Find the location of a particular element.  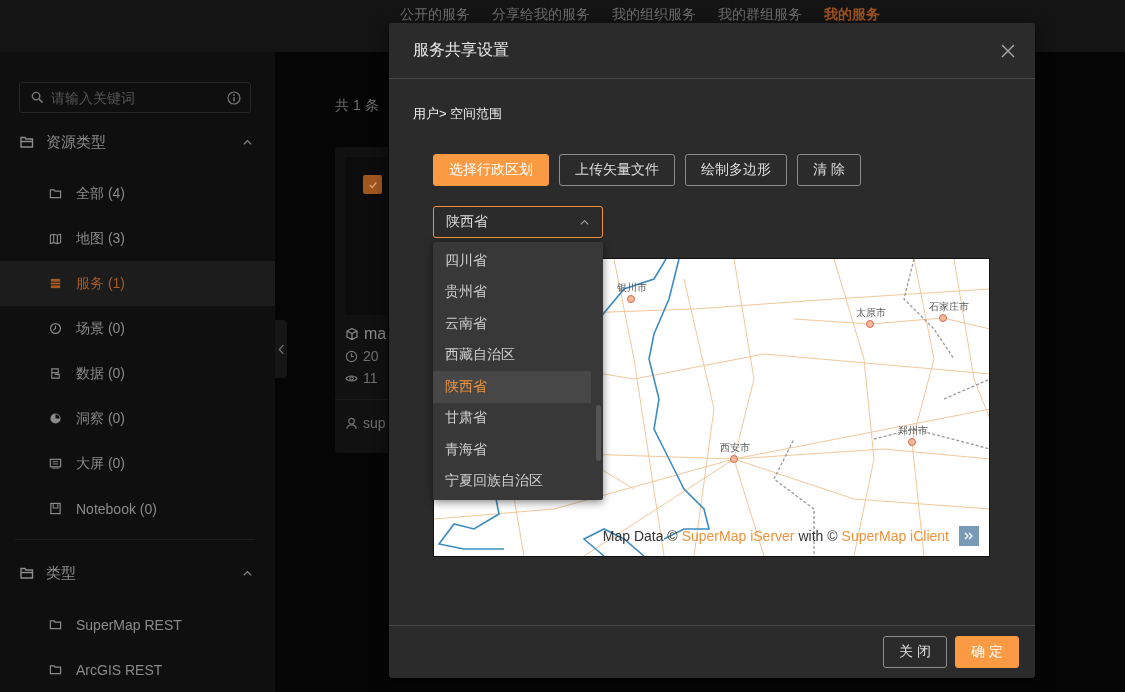

sidebar-item: Notebook (0) is located at coordinates (137, 508).